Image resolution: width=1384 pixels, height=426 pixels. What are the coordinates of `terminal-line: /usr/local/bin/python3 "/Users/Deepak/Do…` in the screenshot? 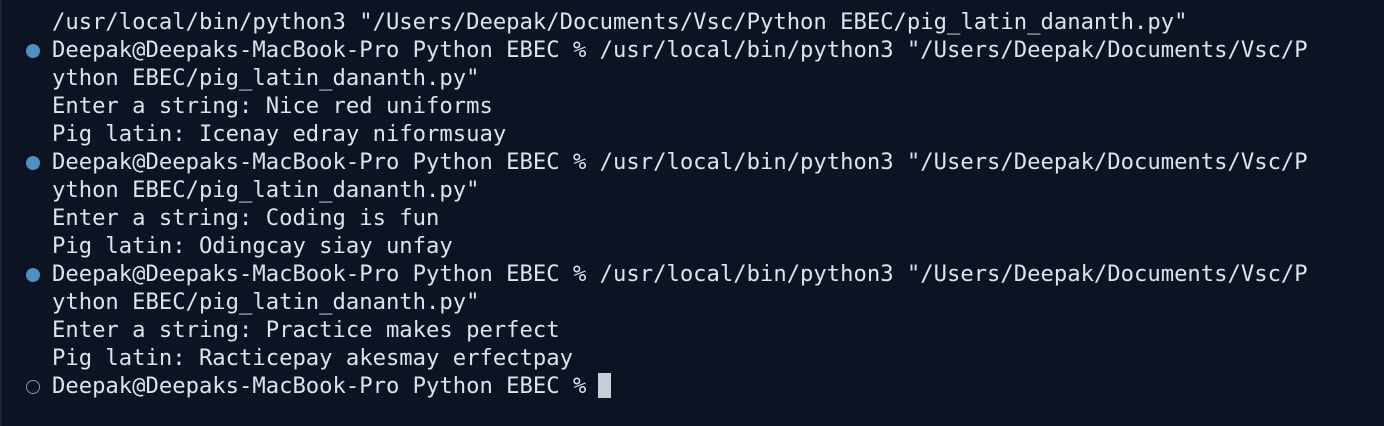 It's located at (620, 22).